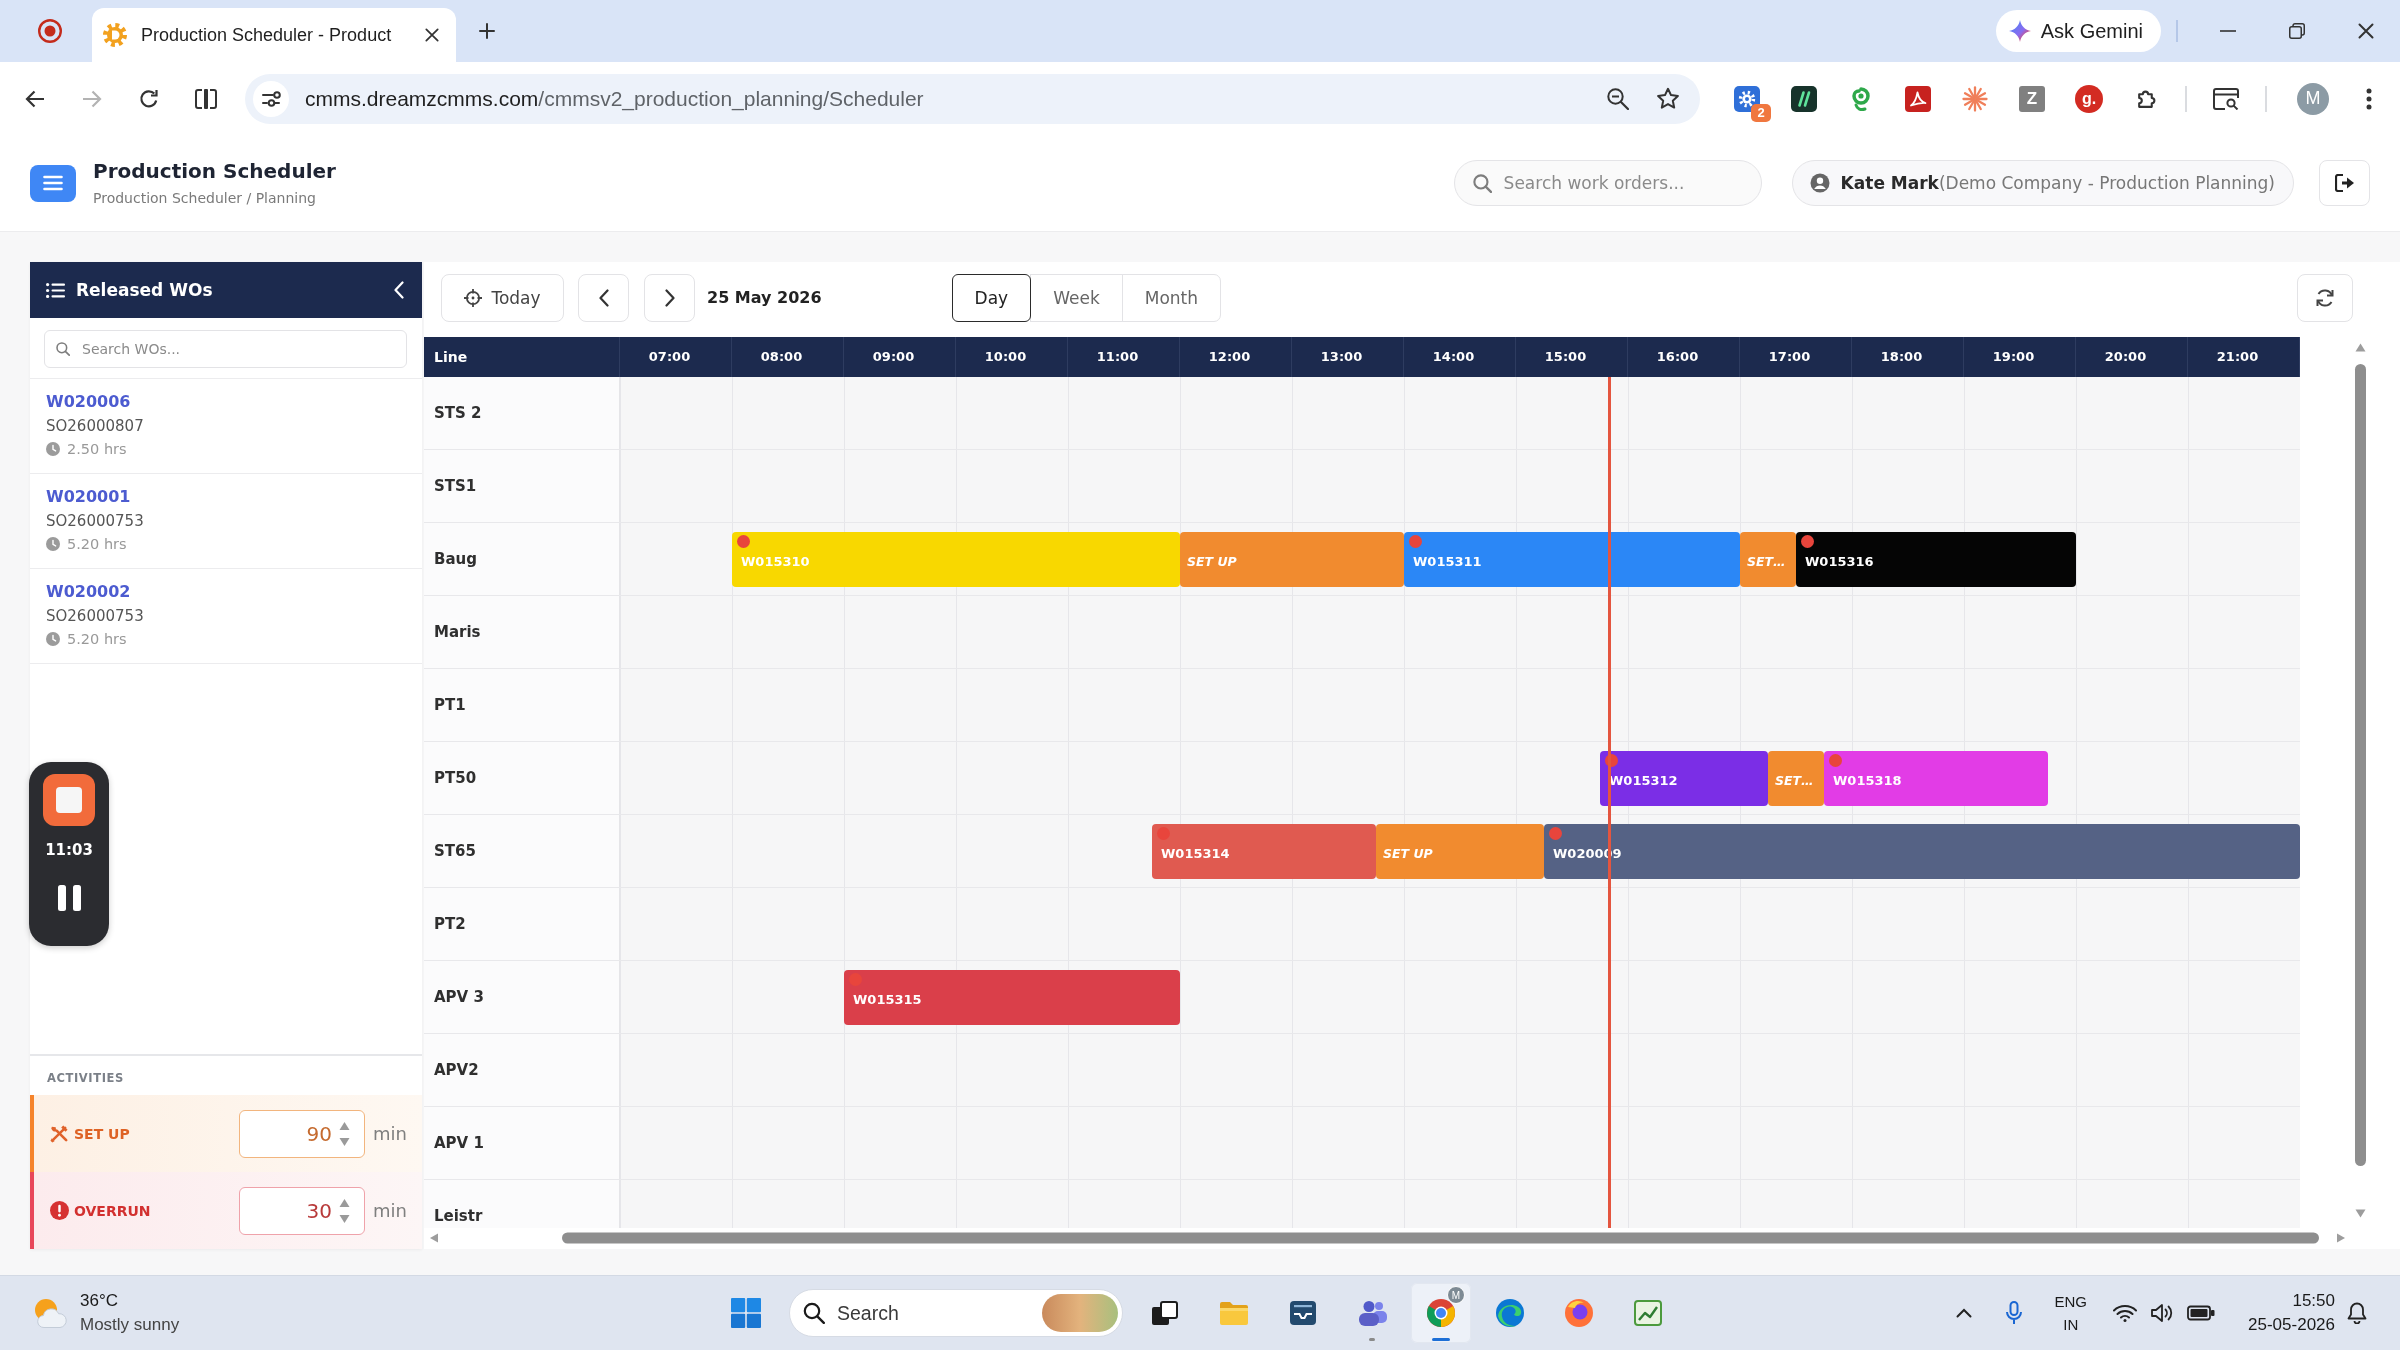 Image resolution: width=2400 pixels, height=1350 pixels. I want to click on address-field: cmms.dreamzcmms.com/cmmsv2_production_planning/Scheduler, so click(972, 98).